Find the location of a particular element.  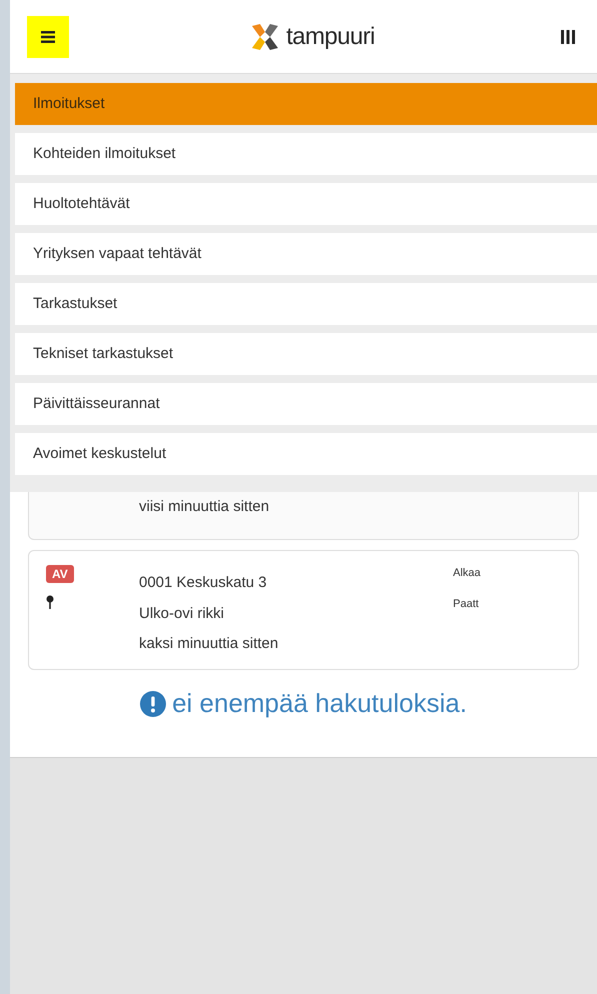

logo-text: tampuuri is located at coordinates (330, 37).